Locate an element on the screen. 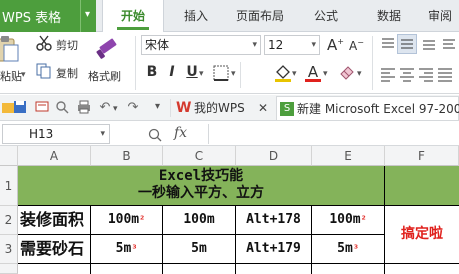  cell-a2: 装修面积 is located at coordinates (54, 220).